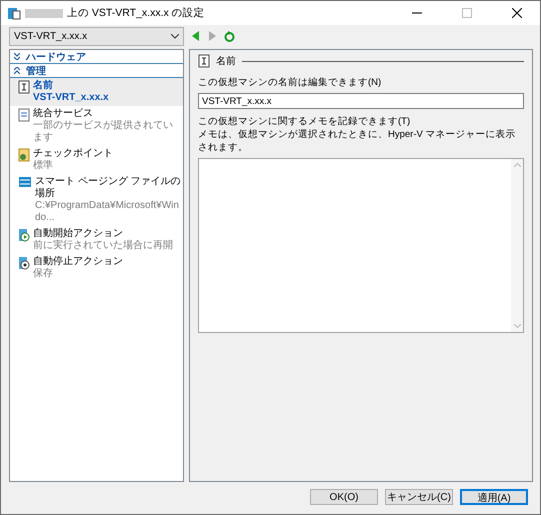 This screenshot has width=541, height=515. What do you see at coordinates (24, 115) in the screenshot?
I see `document-icon` at bounding box center [24, 115].